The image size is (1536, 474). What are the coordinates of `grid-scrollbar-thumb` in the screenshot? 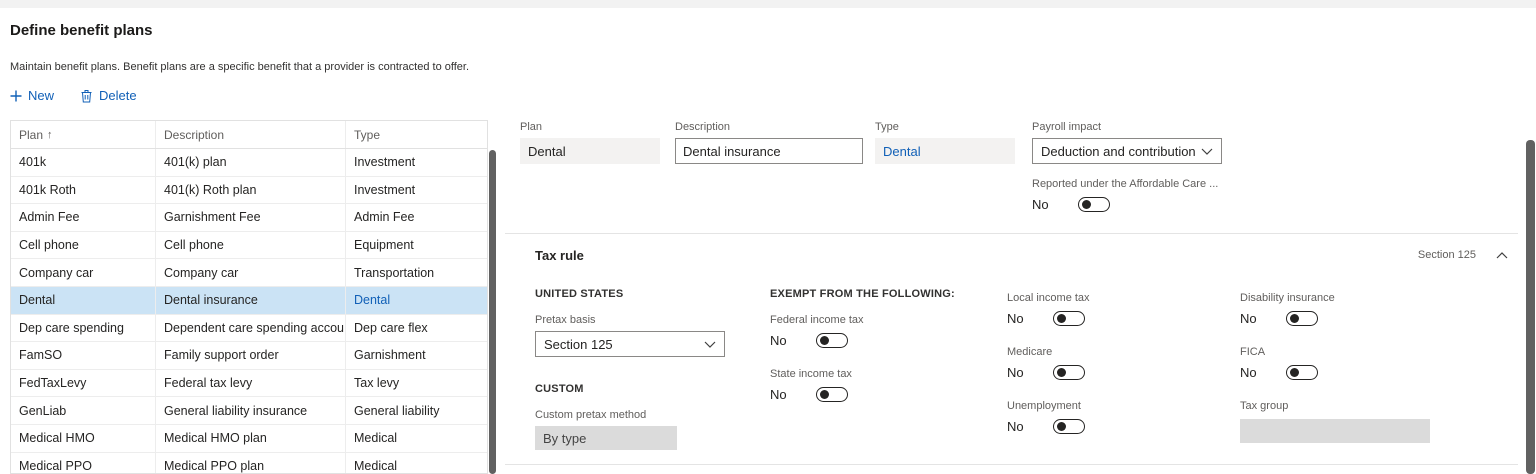 It's located at (492, 312).